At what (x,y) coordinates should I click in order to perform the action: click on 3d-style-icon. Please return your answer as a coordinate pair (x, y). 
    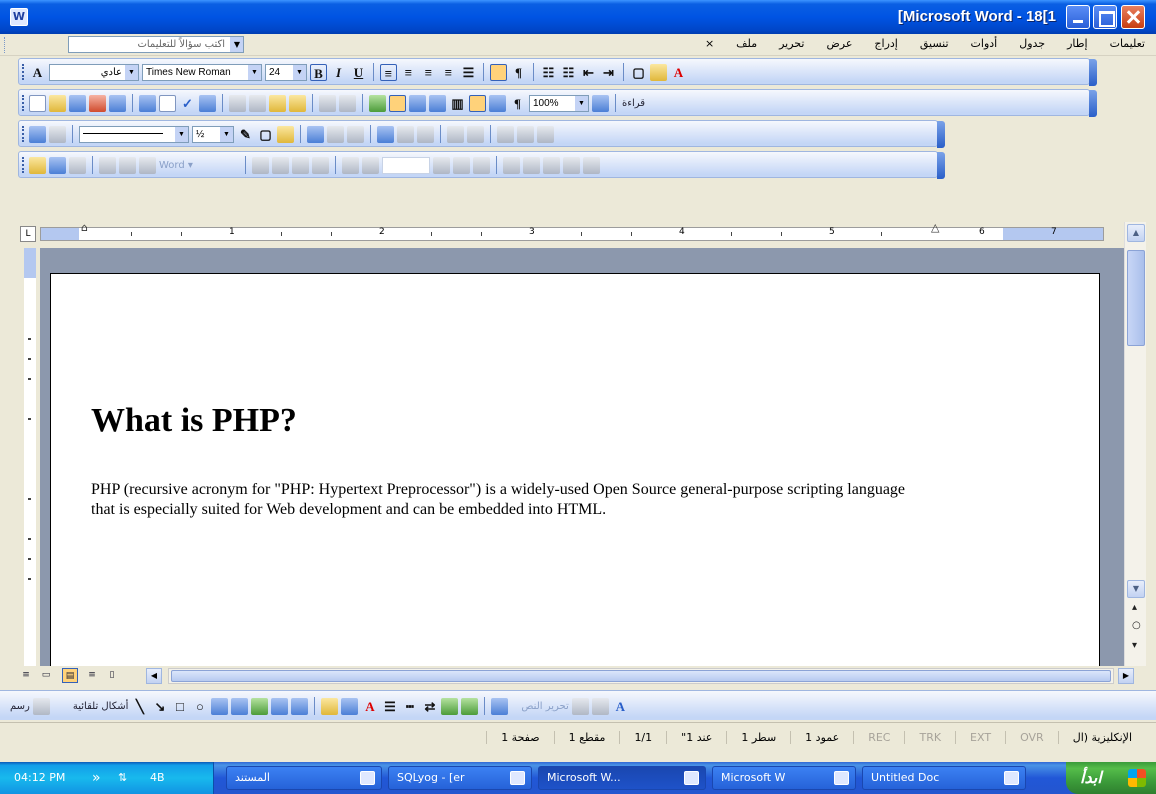
    Looking at the image, I should click on (470, 706).